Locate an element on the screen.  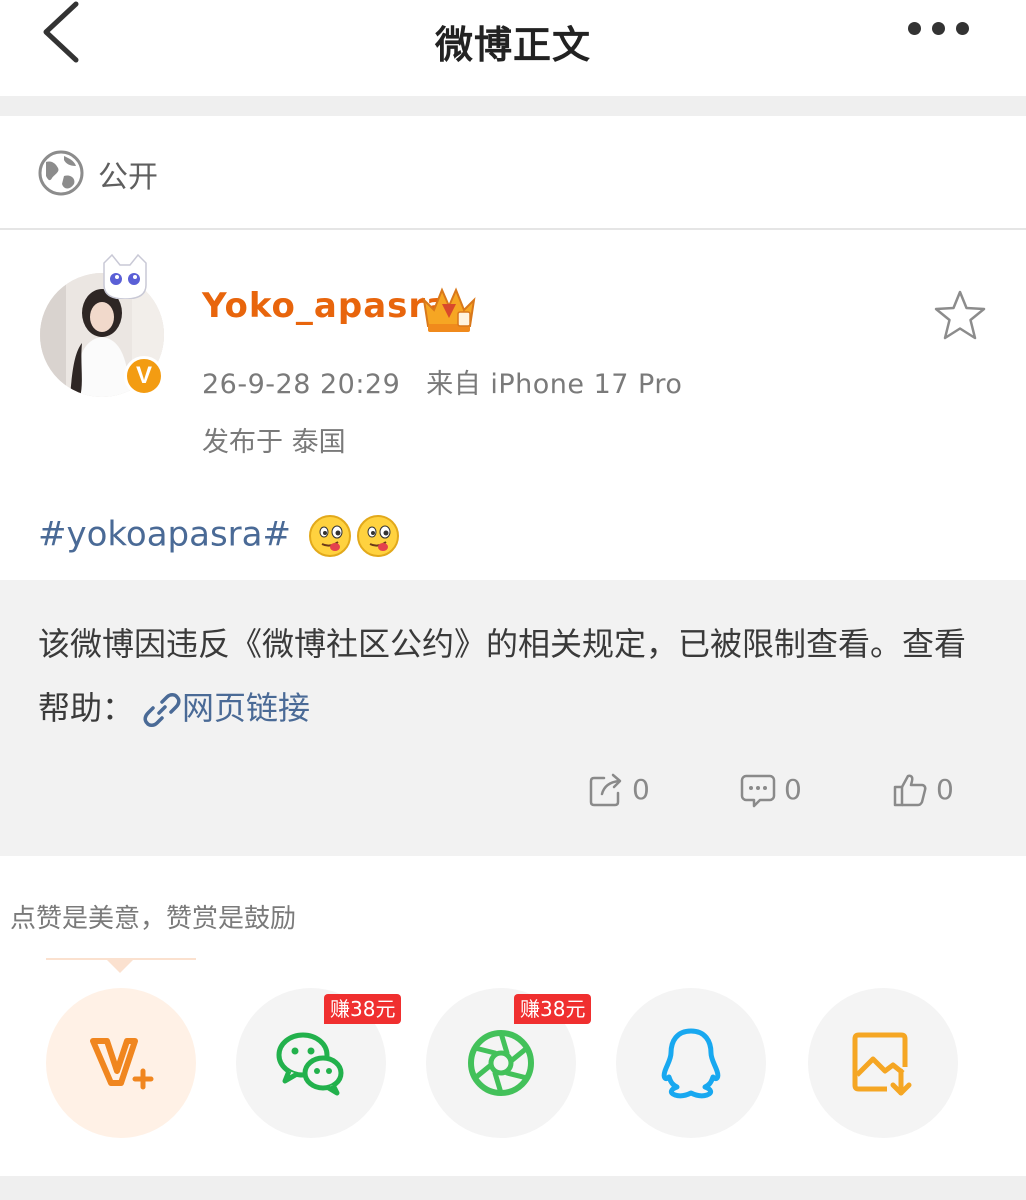
post-text-line: #yokoapasra# is located at coordinates (219, 536).